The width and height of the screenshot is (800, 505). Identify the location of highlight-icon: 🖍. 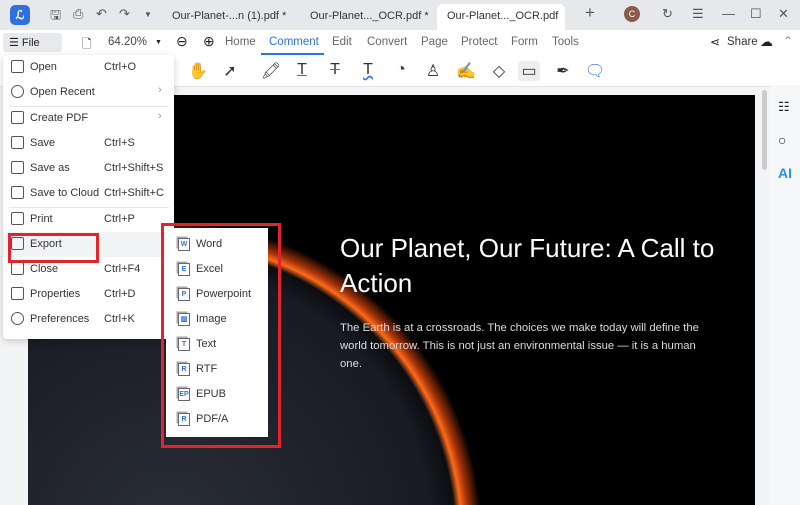
(271, 71).